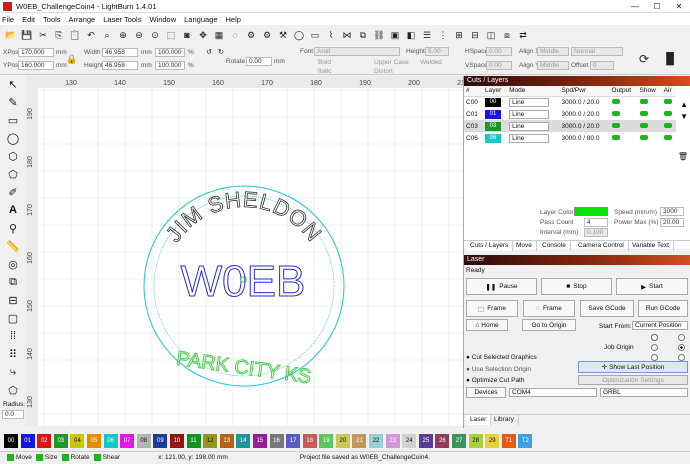 The image size is (690, 464). I want to click on save-gcode-button: Save GCode, so click(607, 308).